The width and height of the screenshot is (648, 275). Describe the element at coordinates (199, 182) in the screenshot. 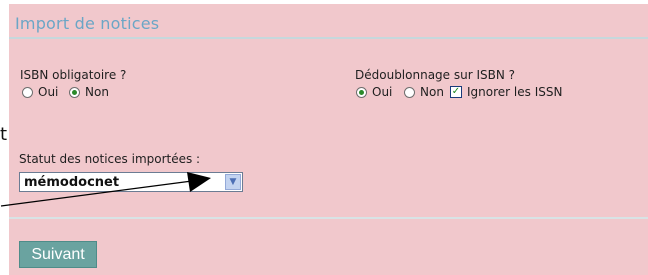

I see `arrow-head` at that location.